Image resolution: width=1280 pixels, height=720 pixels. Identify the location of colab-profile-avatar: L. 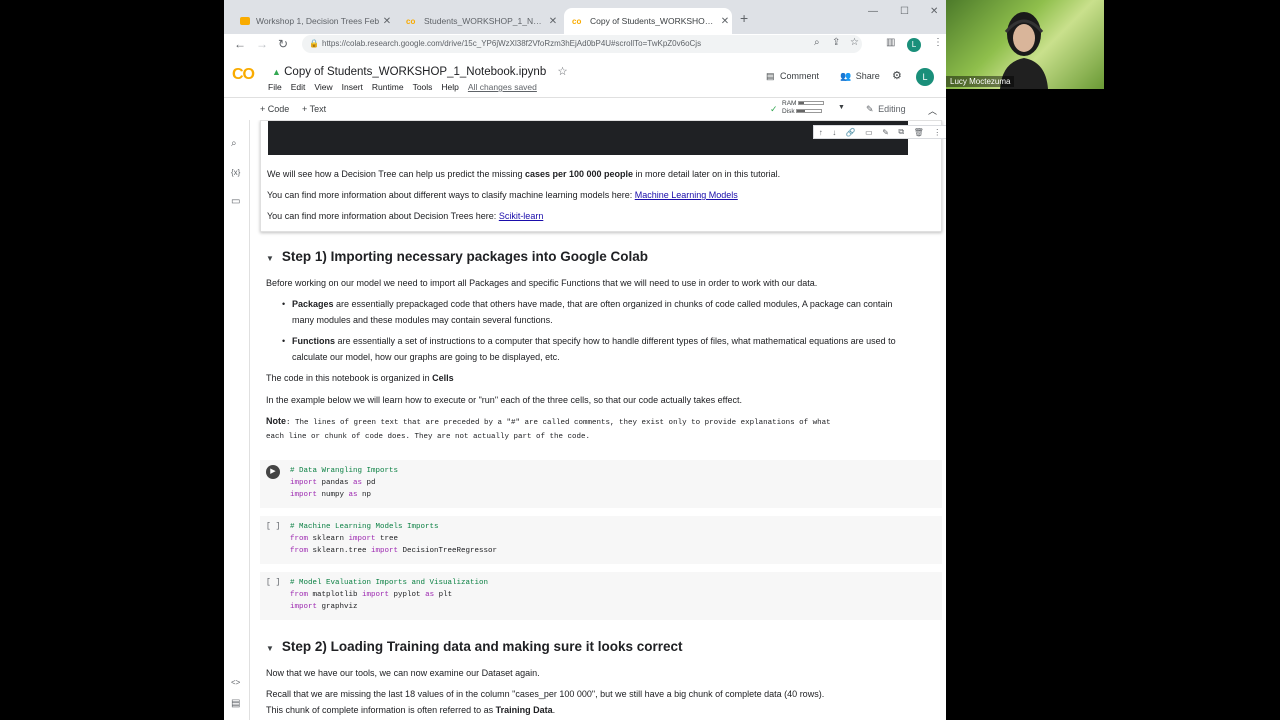
(925, 77).